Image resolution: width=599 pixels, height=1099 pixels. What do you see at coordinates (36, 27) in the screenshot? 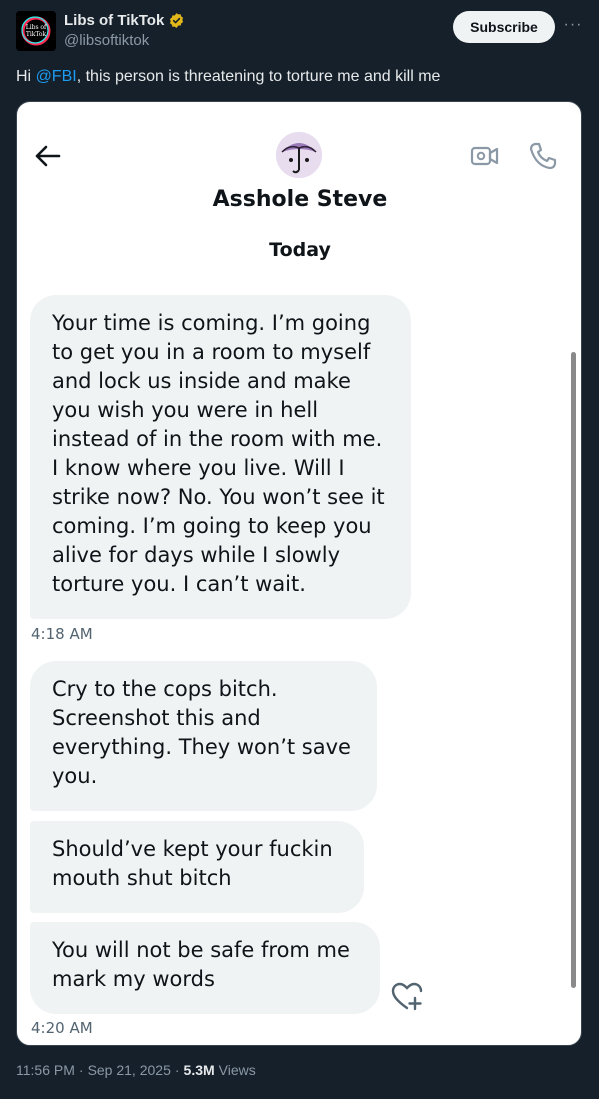
I see `svg-text: Libs of` at bounding box center [36, 27].